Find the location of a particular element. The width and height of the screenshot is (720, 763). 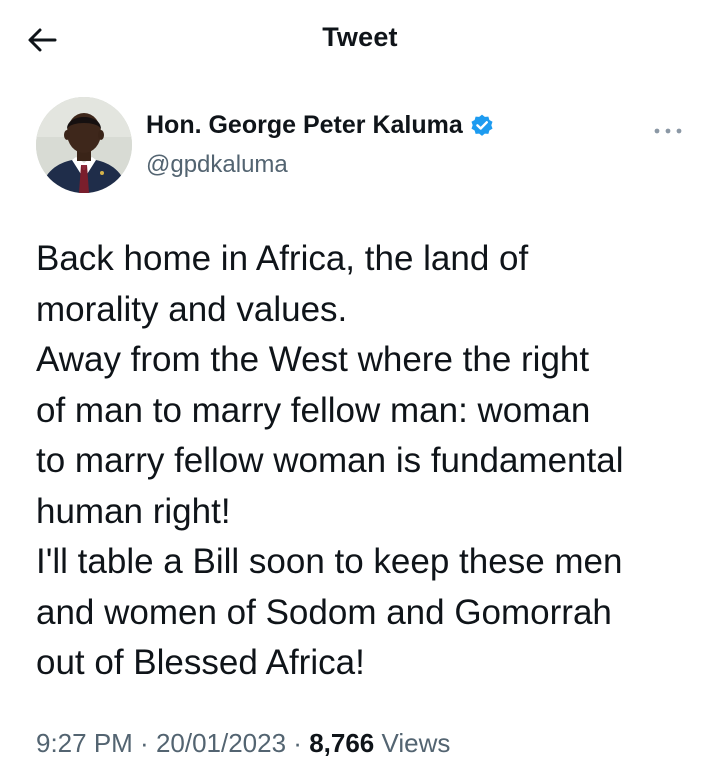

tweet-text-line: Back home in Africa, the land of is located at coordinates (282, 258).